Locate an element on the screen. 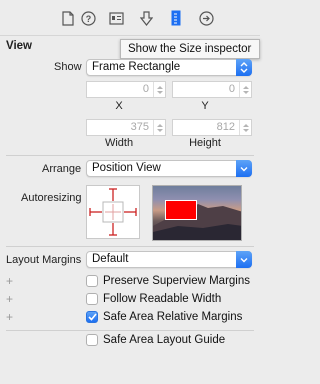 The image size is (320, 384). width-field: 375 is located at coordinates (126, 127).